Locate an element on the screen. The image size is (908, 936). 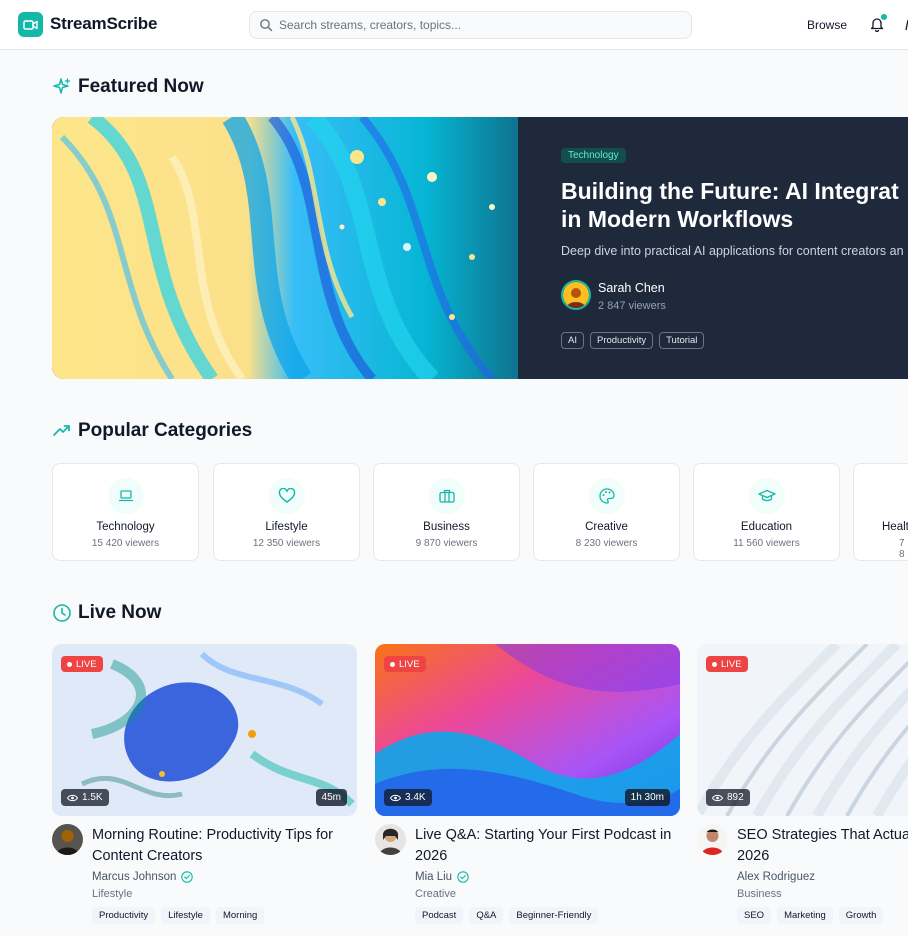
graduation-cap-icon is located at coordinates (767, 496).